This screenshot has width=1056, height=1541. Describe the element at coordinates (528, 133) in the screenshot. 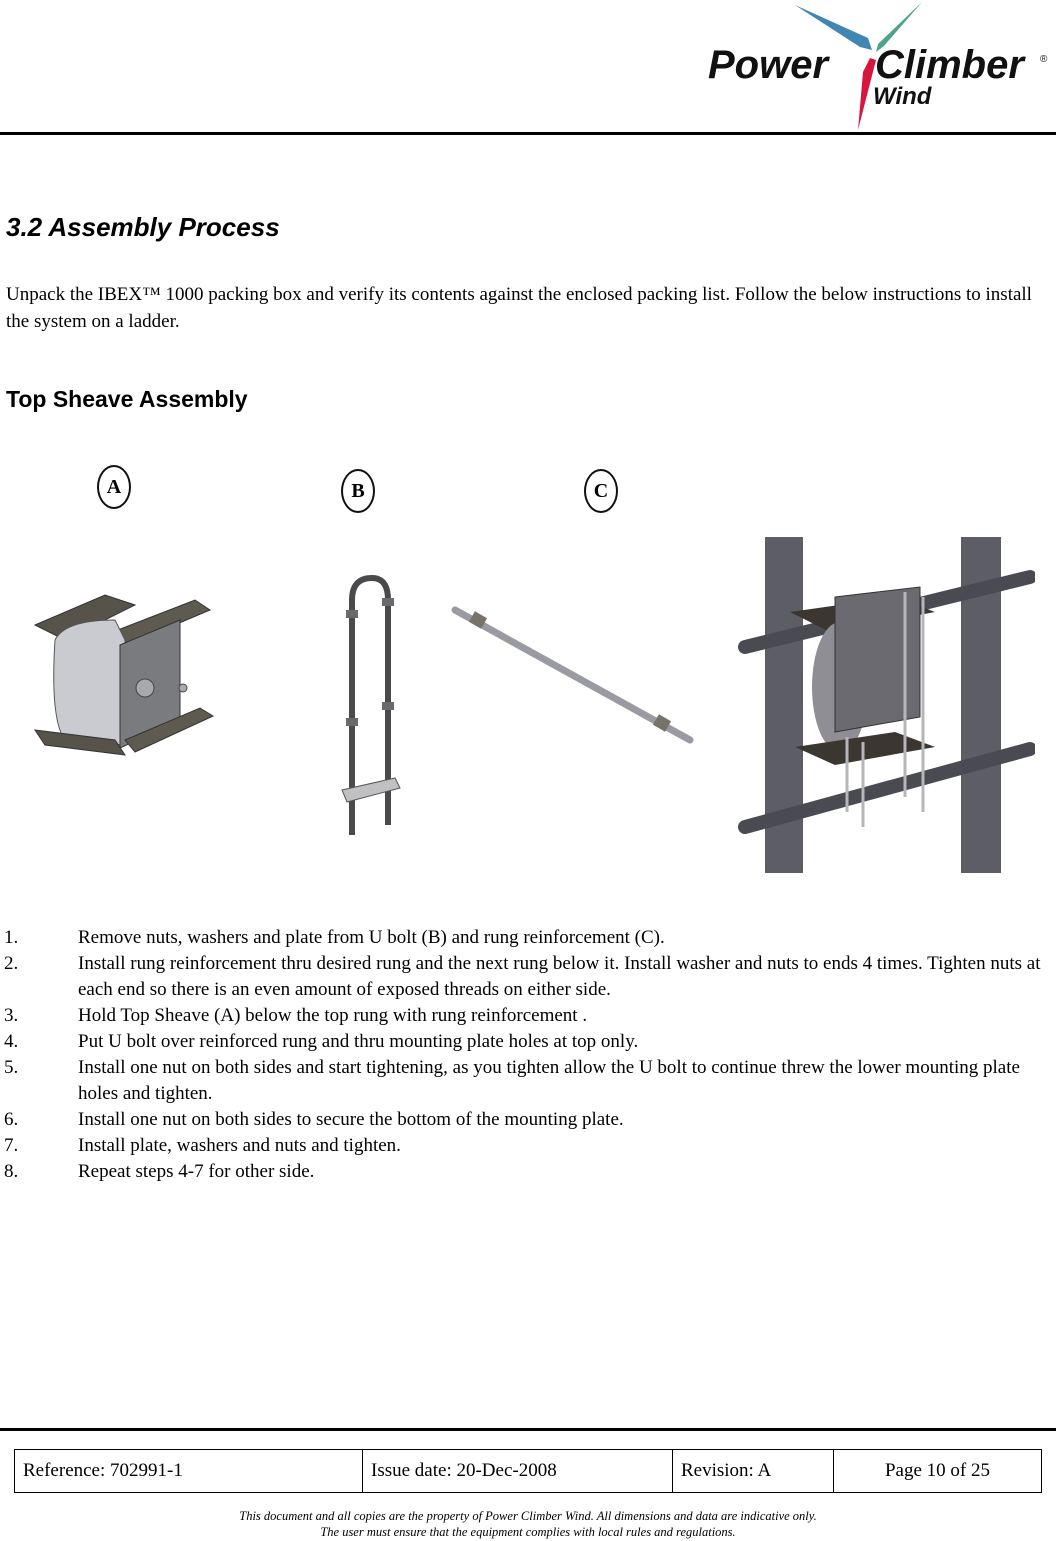

I see `header-divider` at that location.